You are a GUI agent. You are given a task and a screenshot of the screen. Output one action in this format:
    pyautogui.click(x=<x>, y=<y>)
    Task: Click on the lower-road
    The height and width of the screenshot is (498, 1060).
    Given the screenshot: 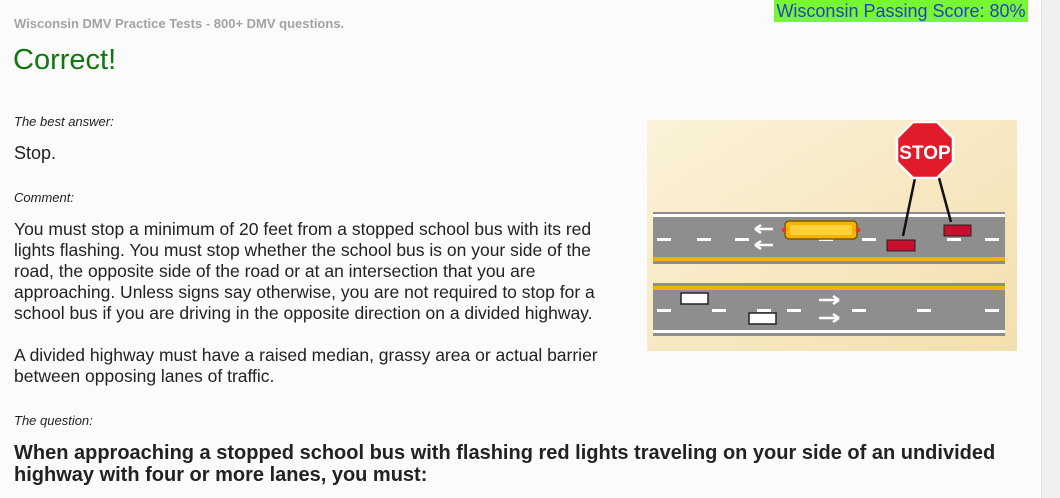 What is the action you would take?
    pyautogui.click(x=829, y=309)
    